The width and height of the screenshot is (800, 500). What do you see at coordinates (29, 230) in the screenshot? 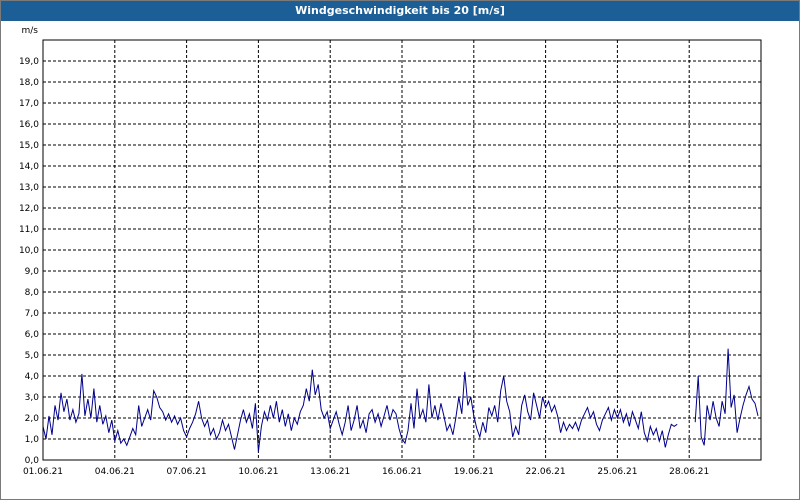
I see `y-tick-label: 11,0` at bounding box center [29, 230].